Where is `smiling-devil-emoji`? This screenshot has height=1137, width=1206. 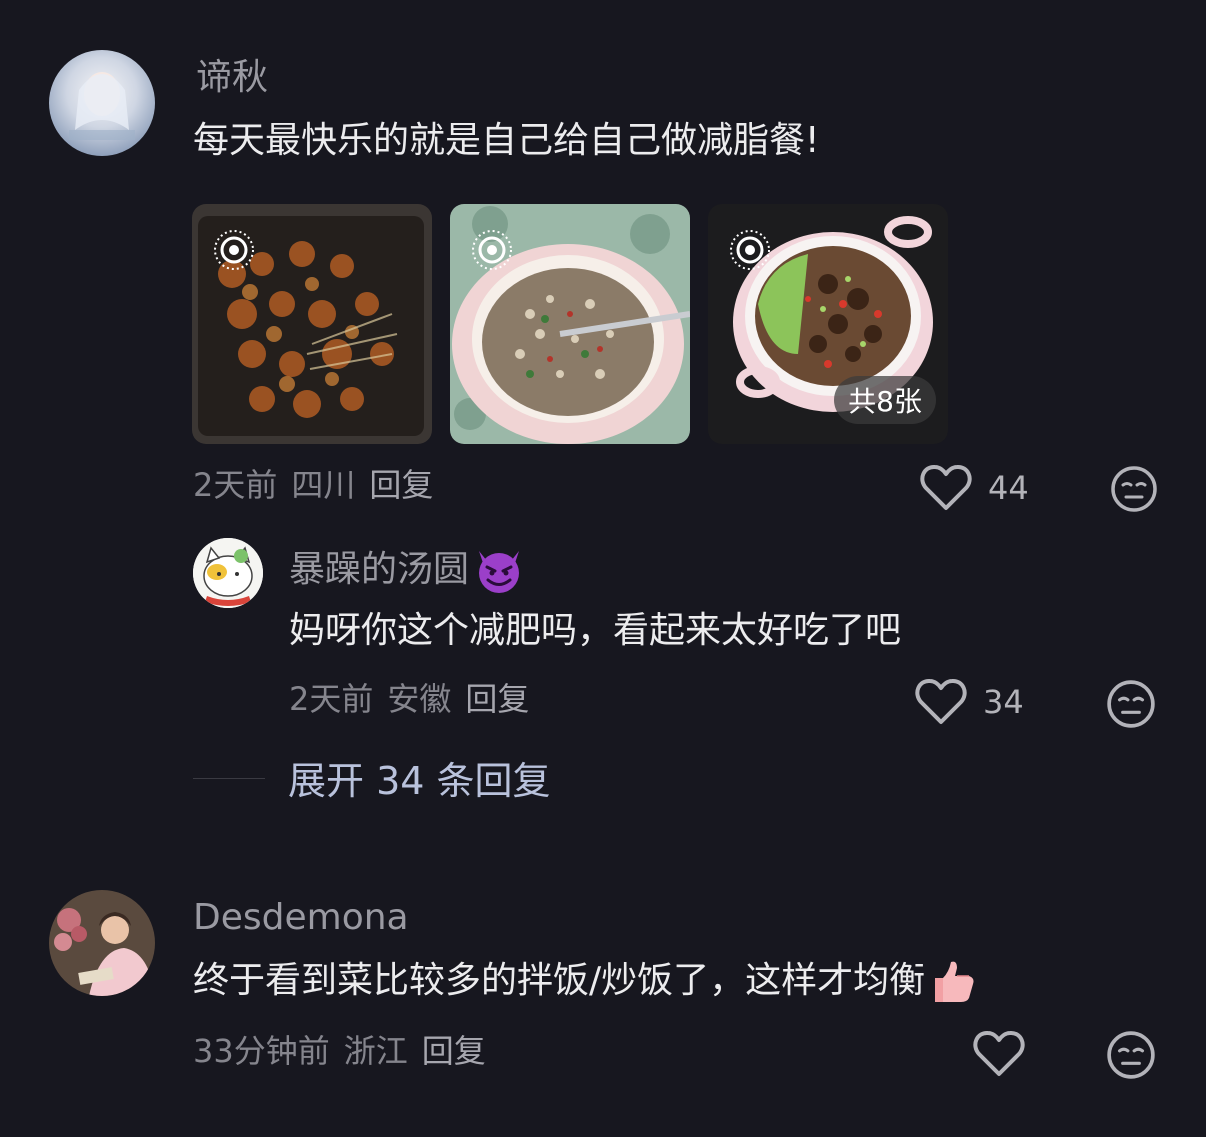
smiling-devil-emoji is located at coordinates (499, 572).